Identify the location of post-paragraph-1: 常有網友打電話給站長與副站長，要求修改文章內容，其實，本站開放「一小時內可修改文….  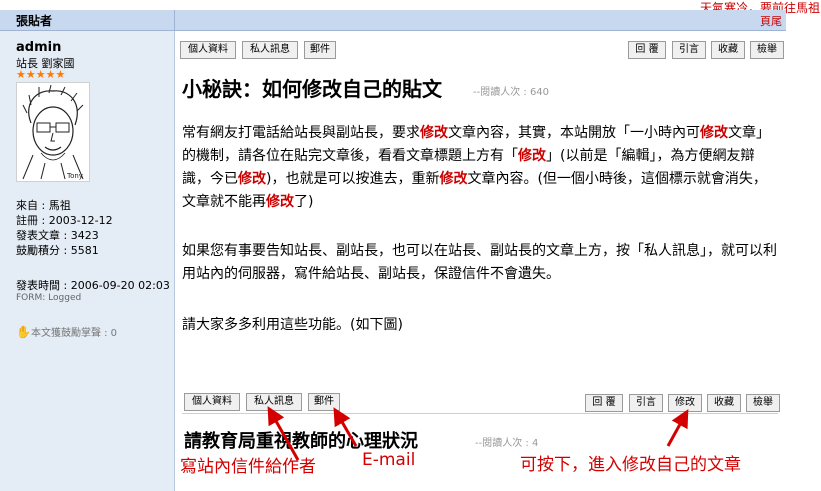
(476, 167).